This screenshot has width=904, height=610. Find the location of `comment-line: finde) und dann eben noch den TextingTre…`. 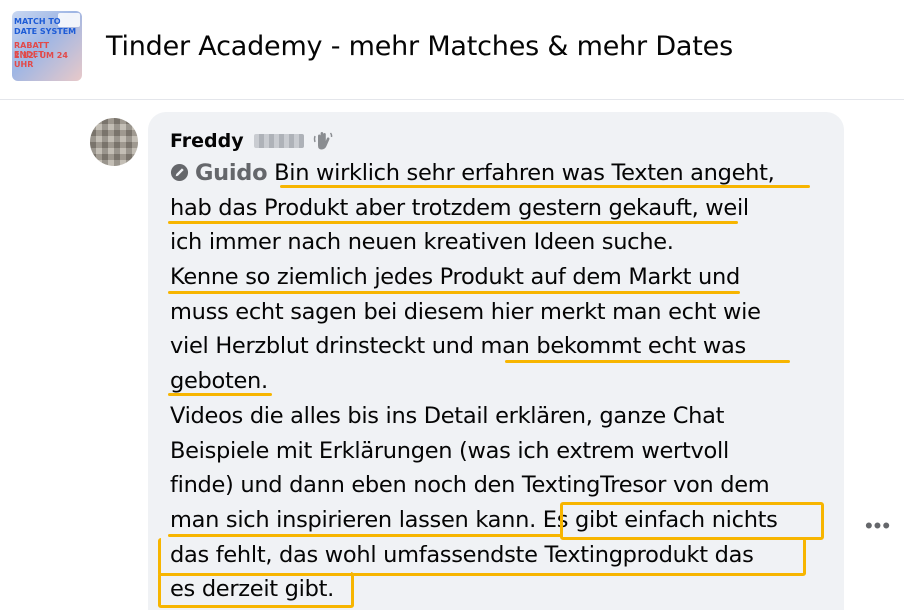

comment-line: finde) und dann eben noch den TextingTre… is located at coordinates (470, 485).